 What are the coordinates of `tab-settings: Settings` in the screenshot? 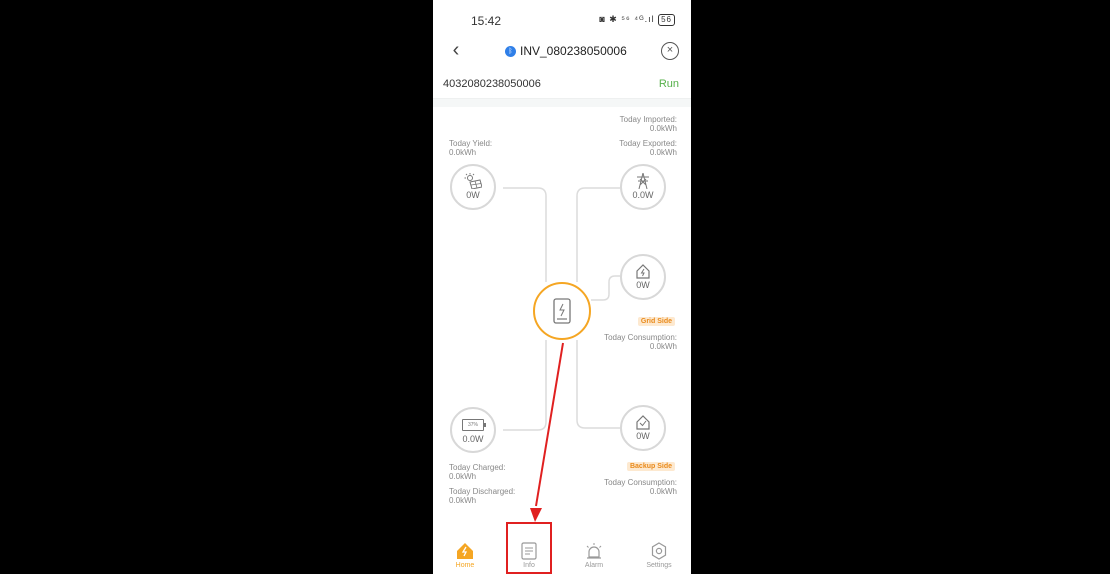 It's located at (659, 555).